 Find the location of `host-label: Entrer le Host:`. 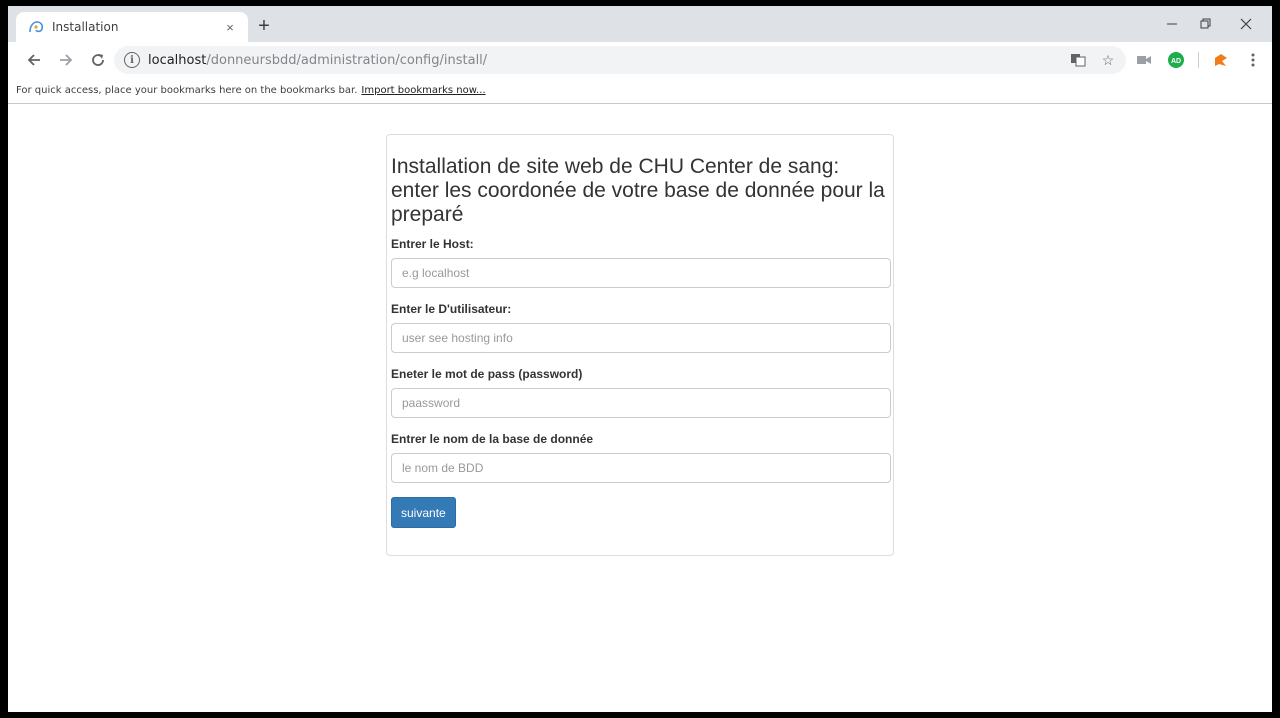

host-label: Entrer le Host: is located at coordinates (432, 244).